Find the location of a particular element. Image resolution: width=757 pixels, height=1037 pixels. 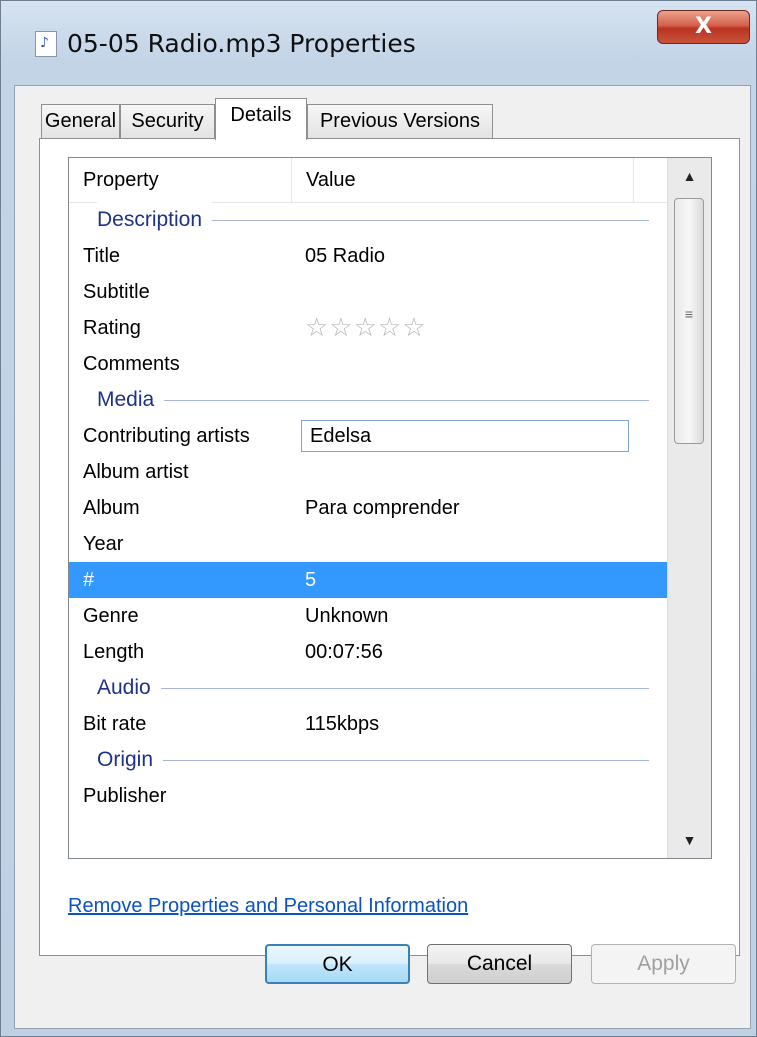

property-name: Year is located at coordinates (103, 544).